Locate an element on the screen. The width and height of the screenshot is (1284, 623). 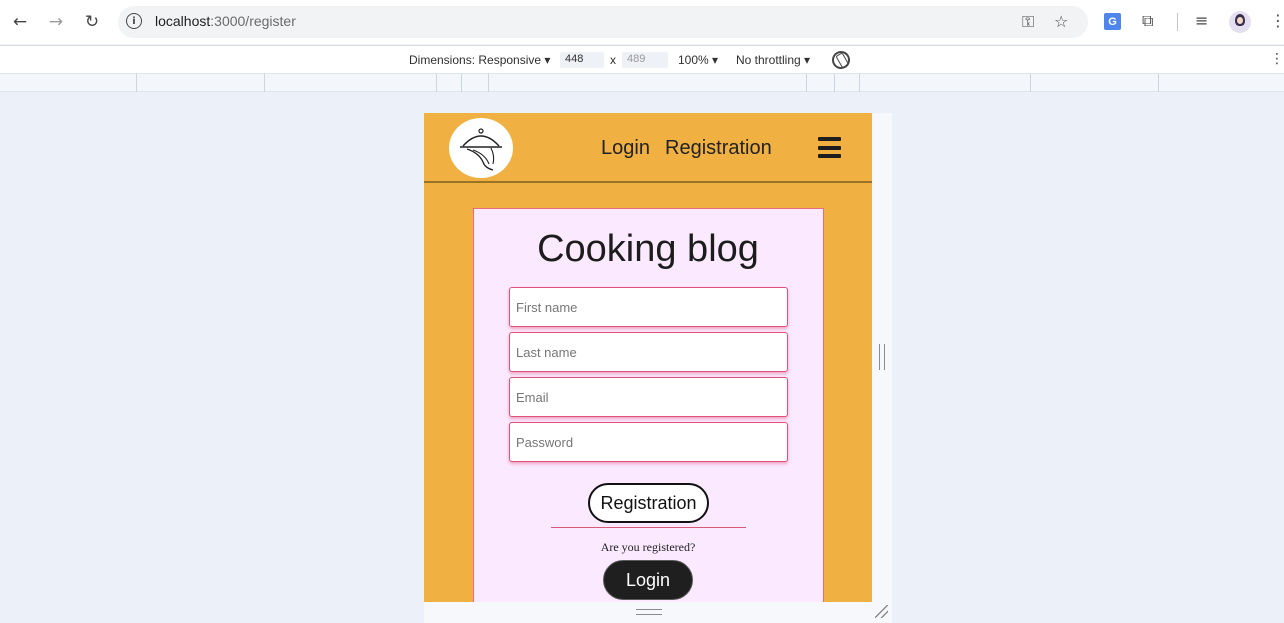
nav-link-login: Login is located at coordinates (625, 148).